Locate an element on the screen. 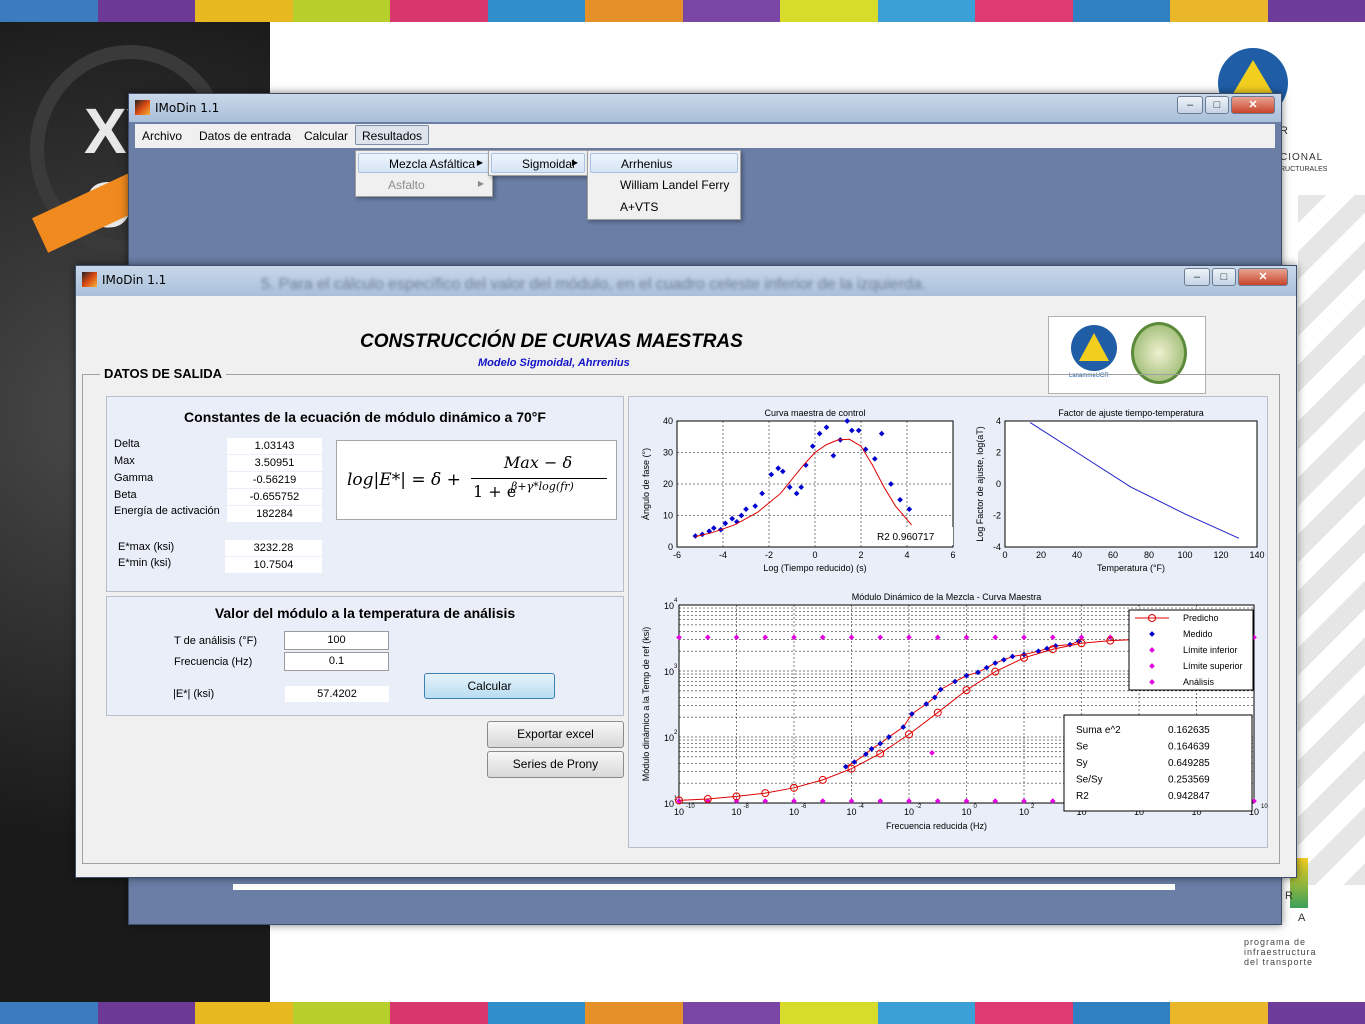 This screenshot has width=1365, height=1024. x-tick-label: 80 is located at coordinates (1149, 555).